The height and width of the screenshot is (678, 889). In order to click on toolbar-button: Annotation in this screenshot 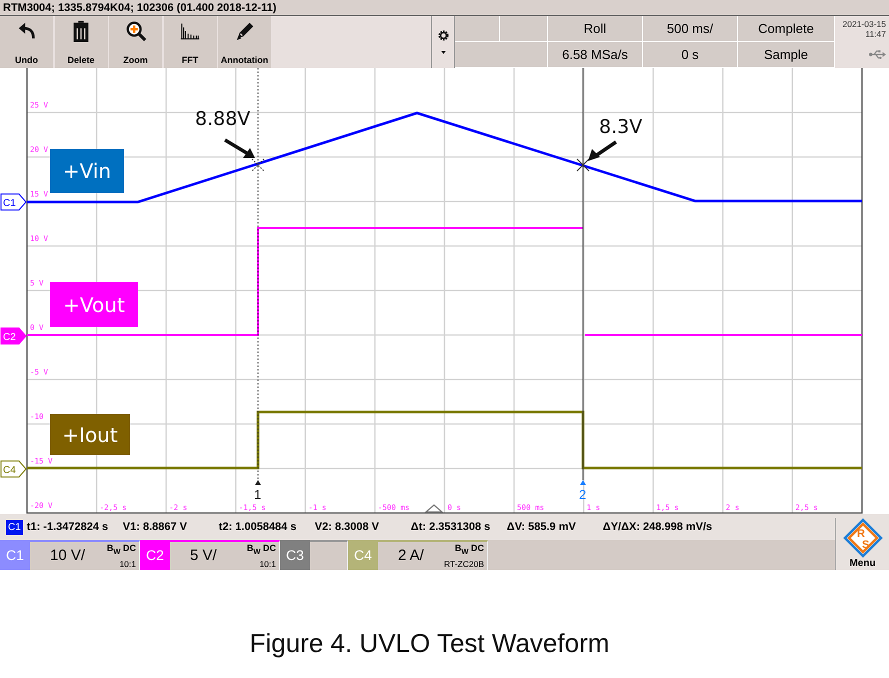, I will do `click(244, 42)`.